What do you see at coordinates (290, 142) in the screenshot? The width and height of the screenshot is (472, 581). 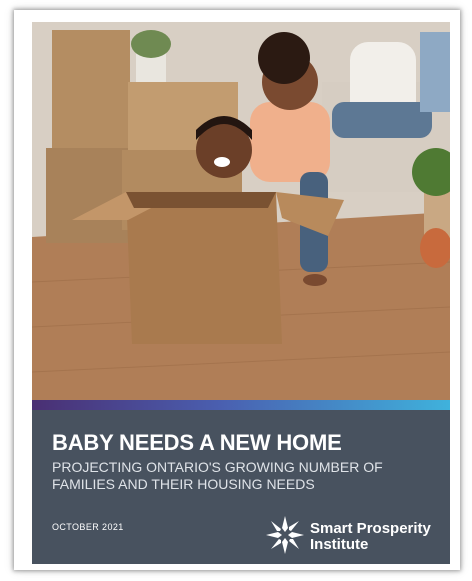 I see `girl-shirt` at bounding box center [290, 142].